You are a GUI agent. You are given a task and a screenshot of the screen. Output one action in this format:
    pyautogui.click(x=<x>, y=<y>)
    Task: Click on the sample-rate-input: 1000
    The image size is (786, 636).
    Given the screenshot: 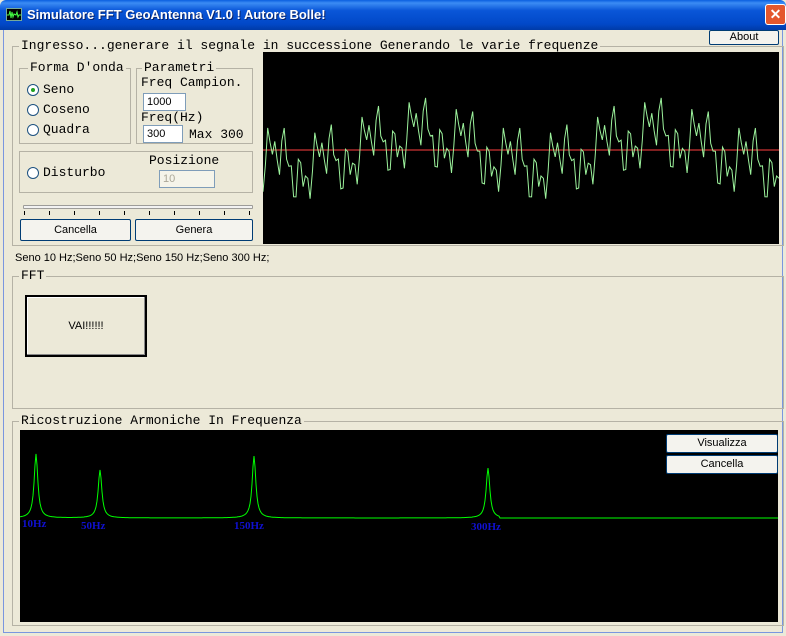 What is the action you would take?
    pyautogui.click(x=164, y=102)
    